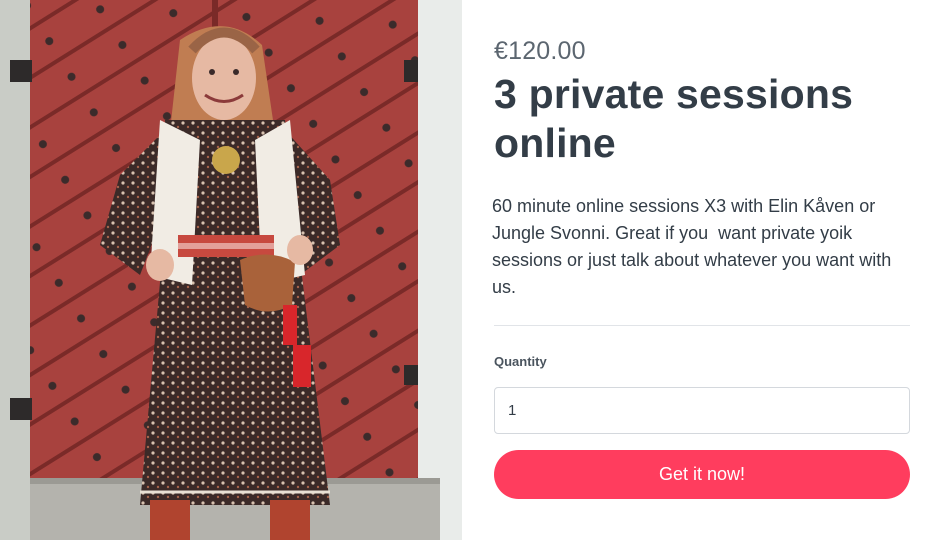 The height and width of the screenshot is (540, 932). Describe the element at coordinates (702, 410) in the screenshot. I see `quantity-input` at that location.